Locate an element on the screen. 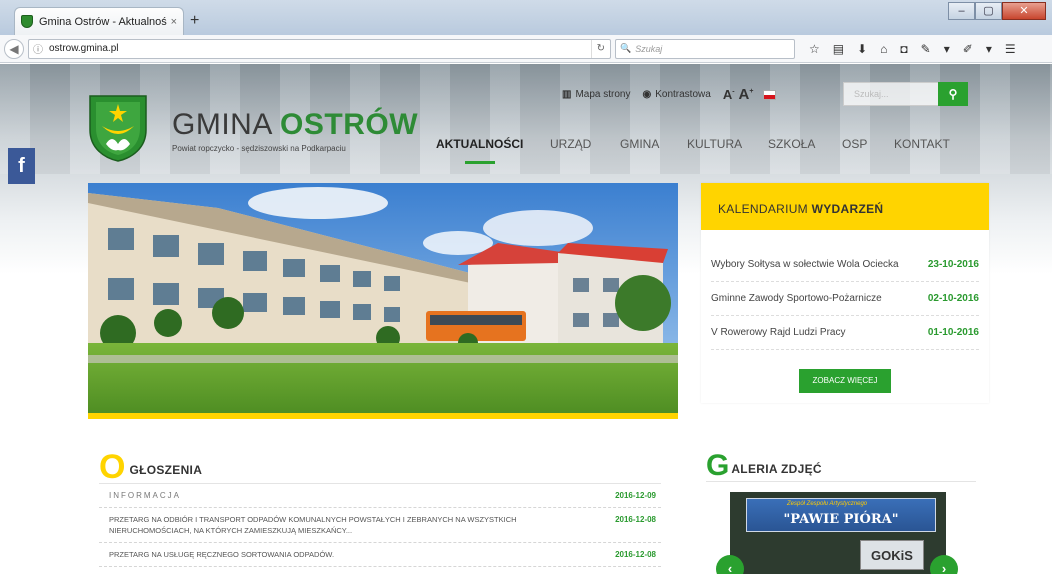 This screenshot has height=574, width=1052. bookmark-star-icon: ☆ is located at coordinates (814, 49).